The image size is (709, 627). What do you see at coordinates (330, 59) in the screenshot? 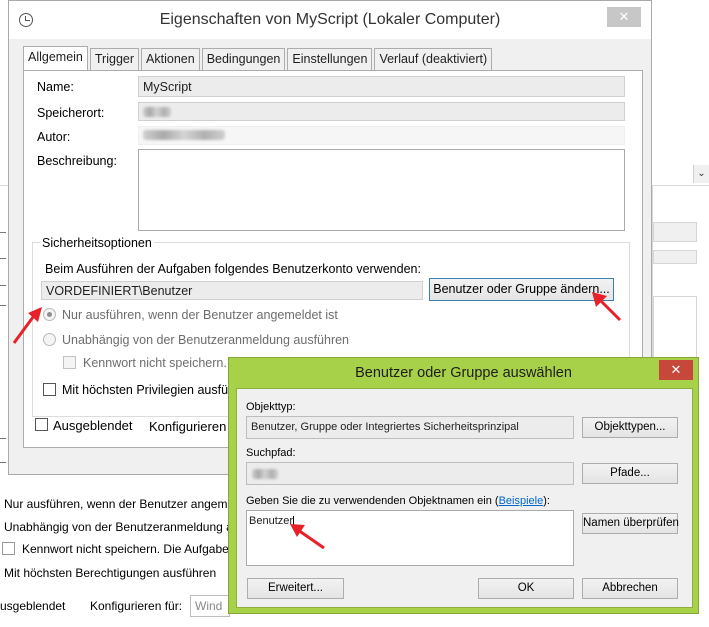
I see `tab-einstellungen: Einstellungen` at bounding box center [330, 59].